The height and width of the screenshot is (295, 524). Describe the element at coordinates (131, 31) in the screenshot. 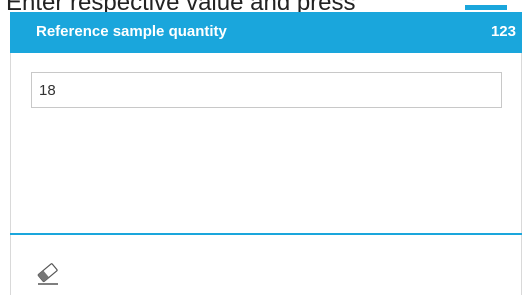

I see `dialog-title: Reference sample quantity` at that location.